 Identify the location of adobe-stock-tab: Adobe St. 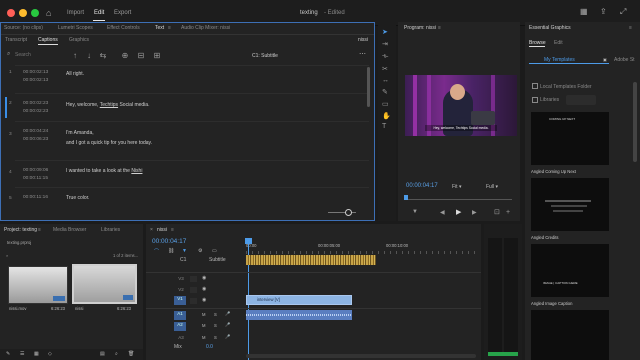
(624, 60).